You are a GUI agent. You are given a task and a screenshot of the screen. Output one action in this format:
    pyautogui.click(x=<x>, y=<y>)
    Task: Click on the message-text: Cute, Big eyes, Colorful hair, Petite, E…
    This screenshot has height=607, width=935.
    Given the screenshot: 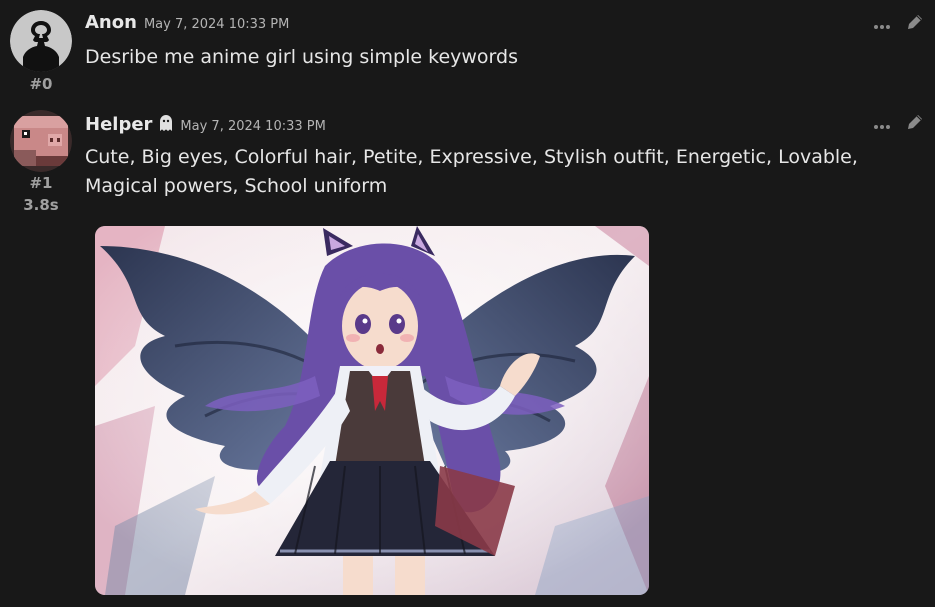 What is the action you would take?
    pyautogui.click(x=471, y=171)
    